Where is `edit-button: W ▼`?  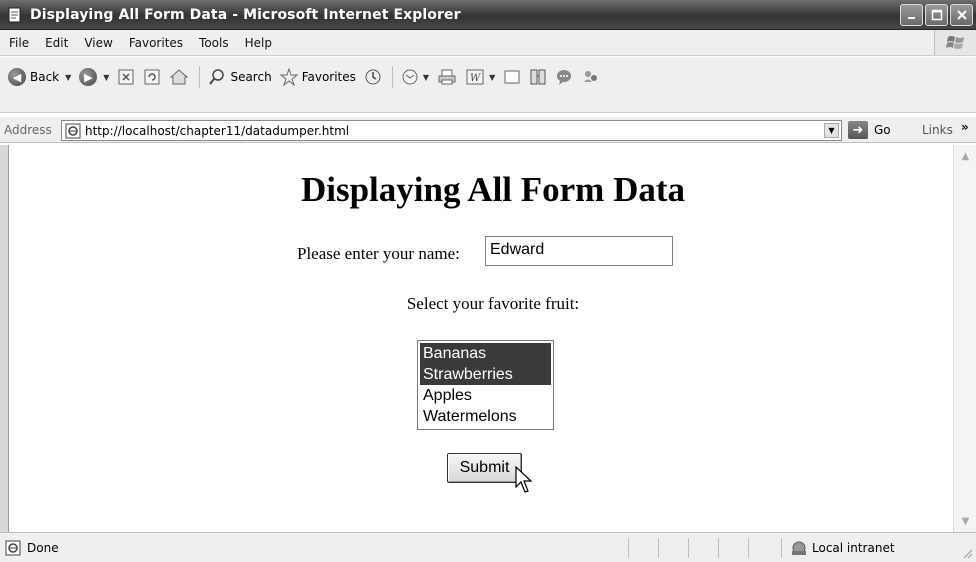 edit-button: W ▼ is located at coordinates (480, 77).